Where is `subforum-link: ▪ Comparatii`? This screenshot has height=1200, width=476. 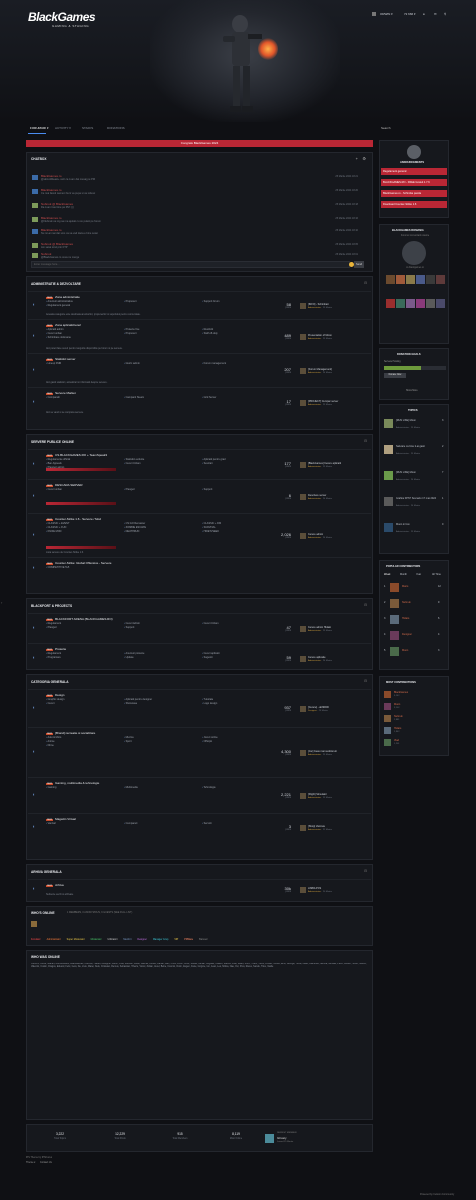
subforum-link: ▪ Comparatii is located at coordinates (85, 398).